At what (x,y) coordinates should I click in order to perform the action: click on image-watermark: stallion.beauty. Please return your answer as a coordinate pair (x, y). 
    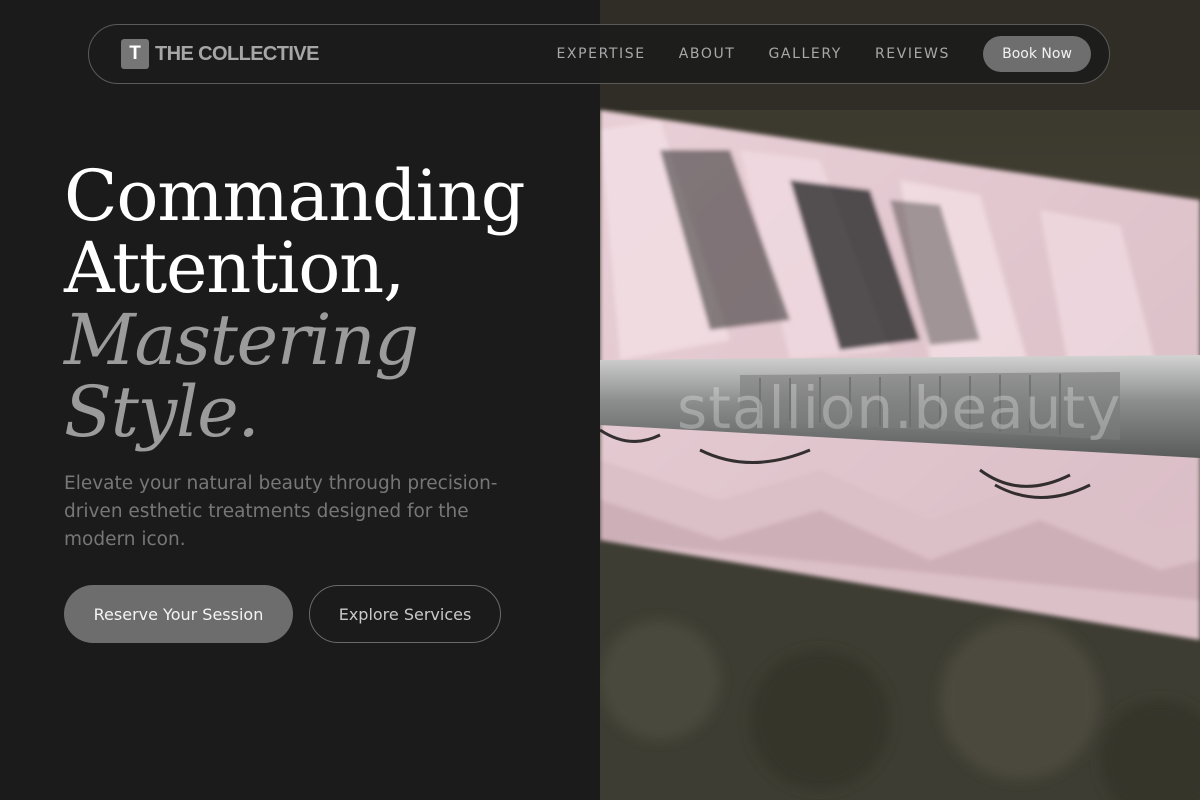
    Looking at the image, I should click on (899, 408).